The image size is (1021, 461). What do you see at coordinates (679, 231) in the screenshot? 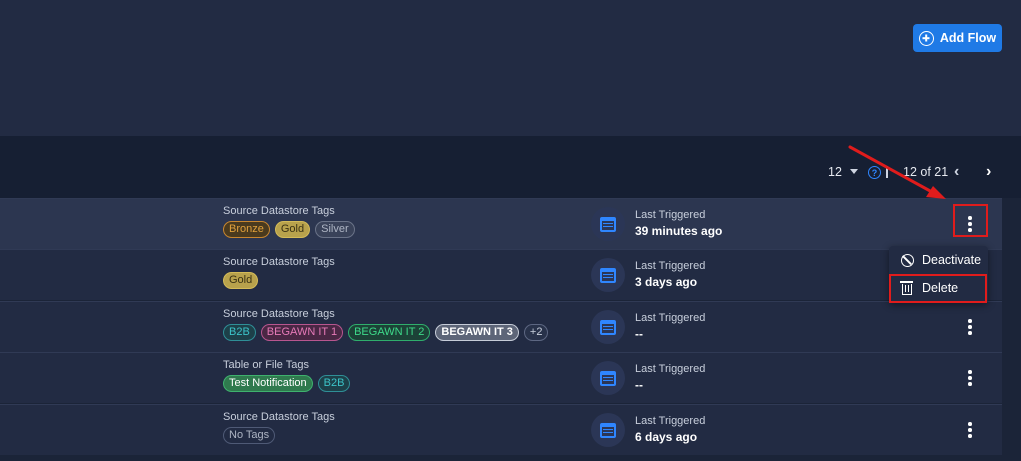
I see `last-triggered-value: 39 minutes ago` at bounding box center [679, 231].